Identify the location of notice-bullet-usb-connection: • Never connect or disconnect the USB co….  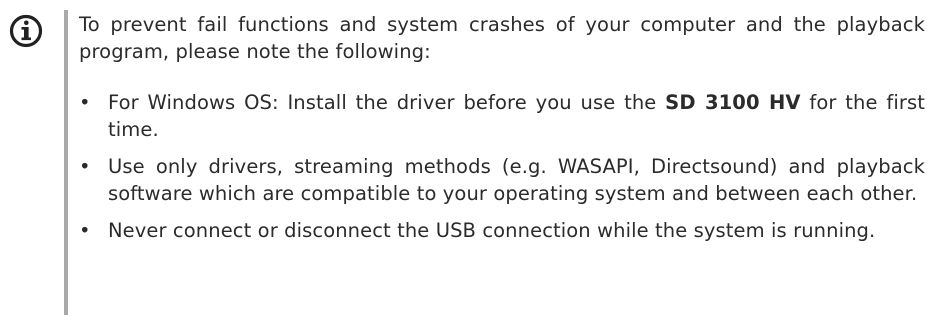
(502, 230).